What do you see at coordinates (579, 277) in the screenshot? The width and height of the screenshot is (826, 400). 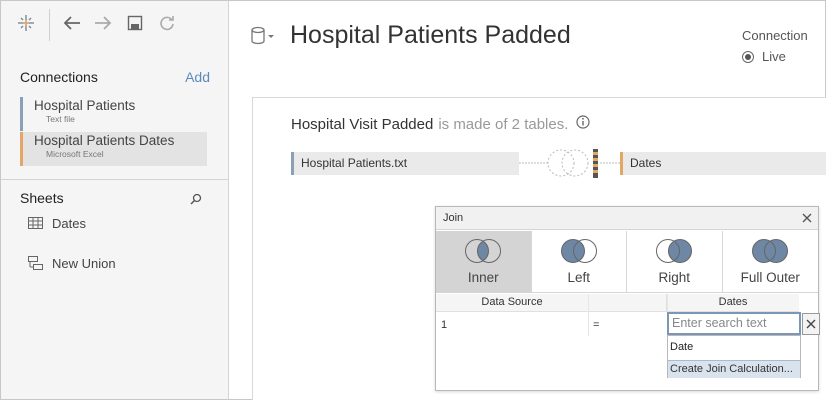 I see `join-type-label: Left` at bounding box center [579, 277].